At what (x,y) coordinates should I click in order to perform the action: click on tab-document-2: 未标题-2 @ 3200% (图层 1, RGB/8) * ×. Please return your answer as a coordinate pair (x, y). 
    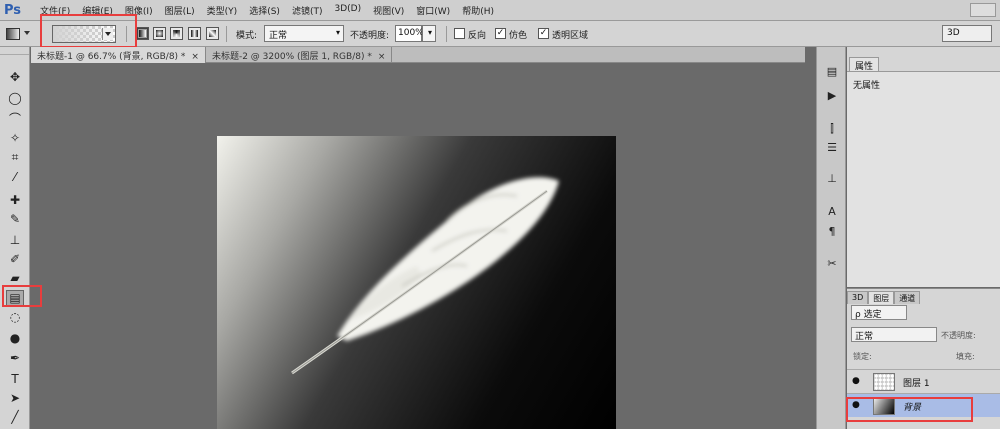
    Looking at the image, I should click on (299, 55).